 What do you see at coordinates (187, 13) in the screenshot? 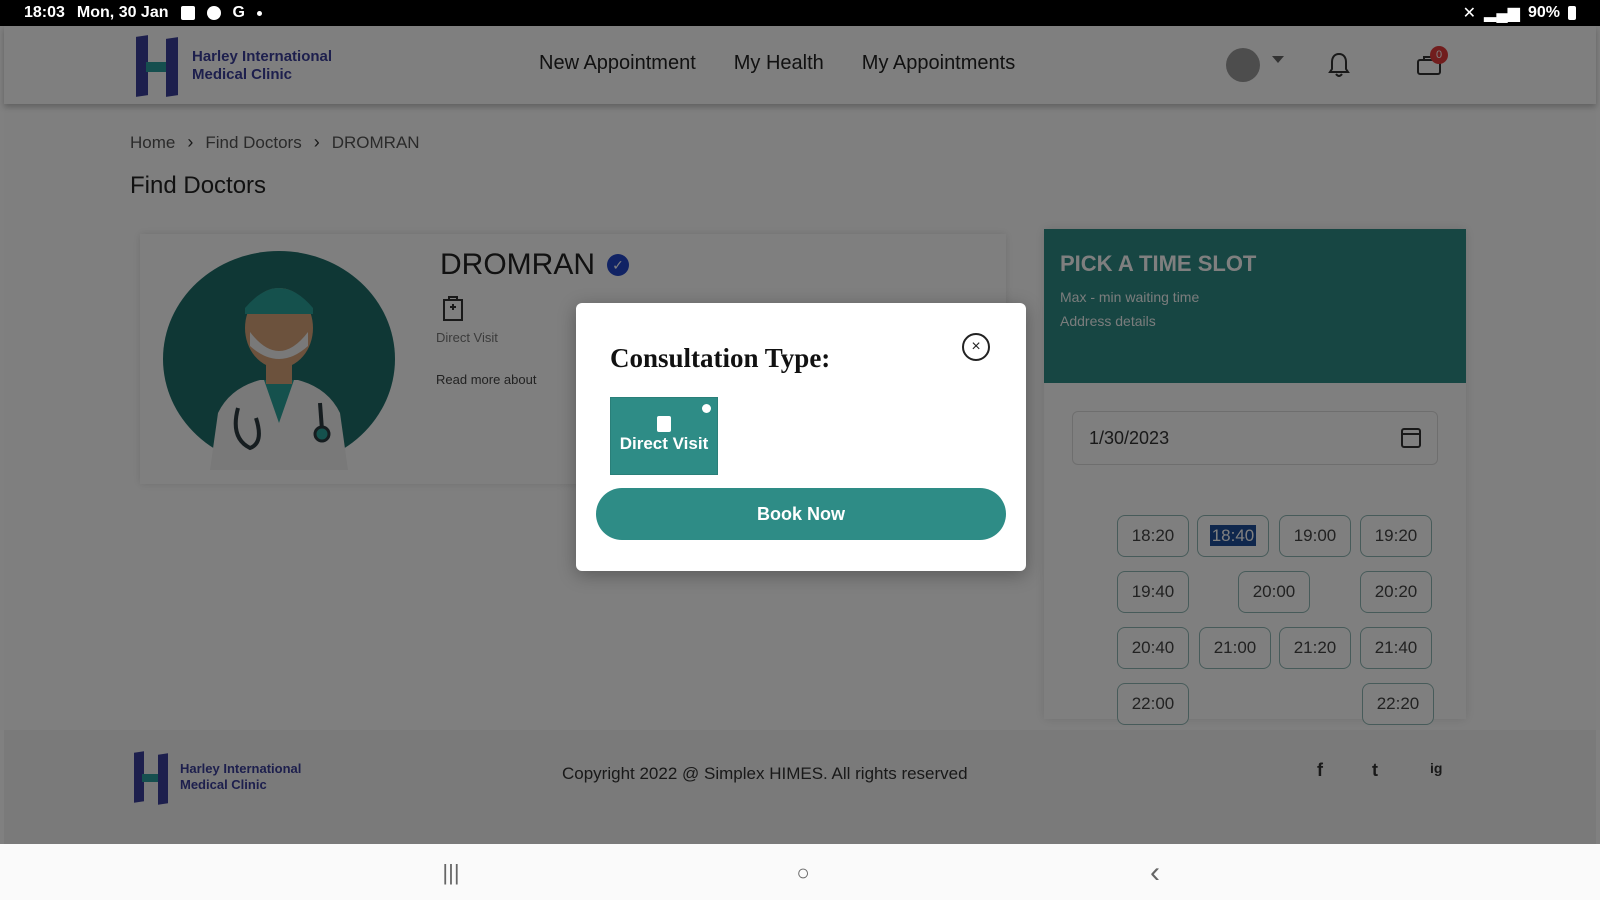
I see `mail-icon` at bounding box center [187, 13].